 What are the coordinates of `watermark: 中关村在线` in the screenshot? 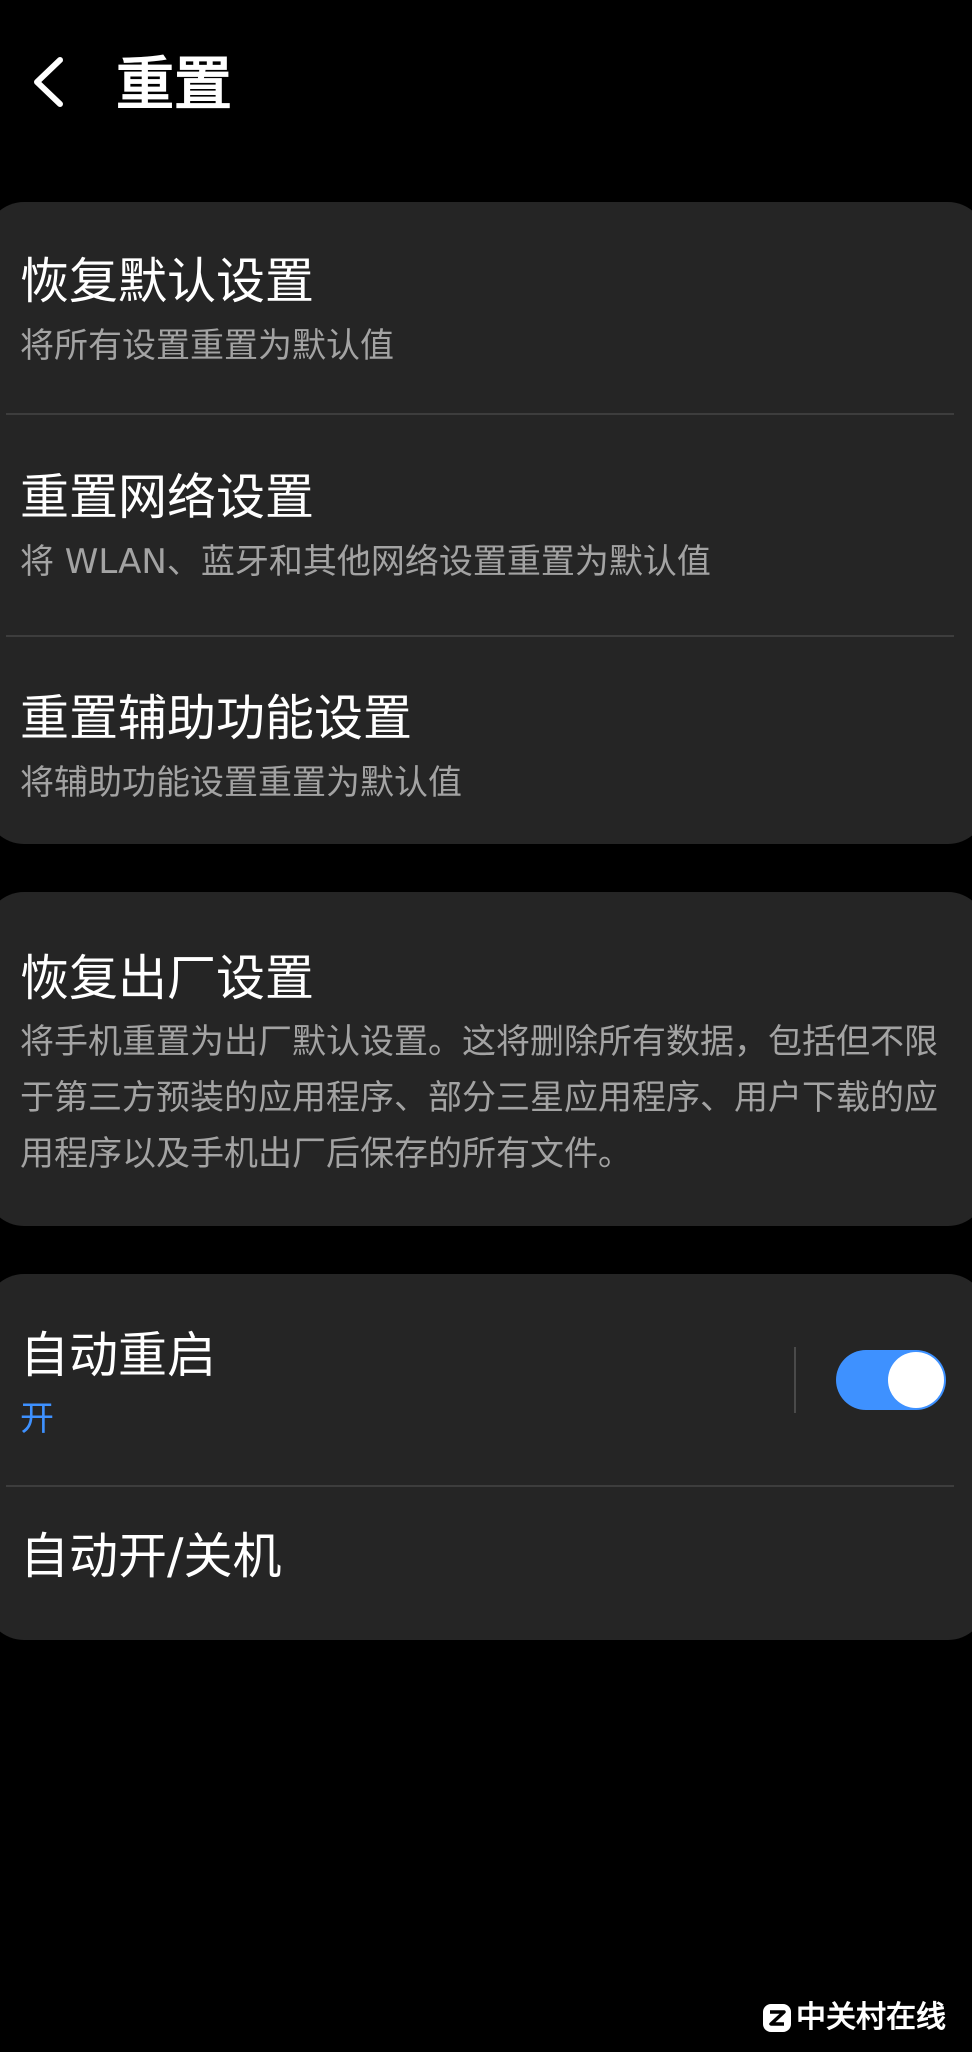 It's located at (854, 2018).